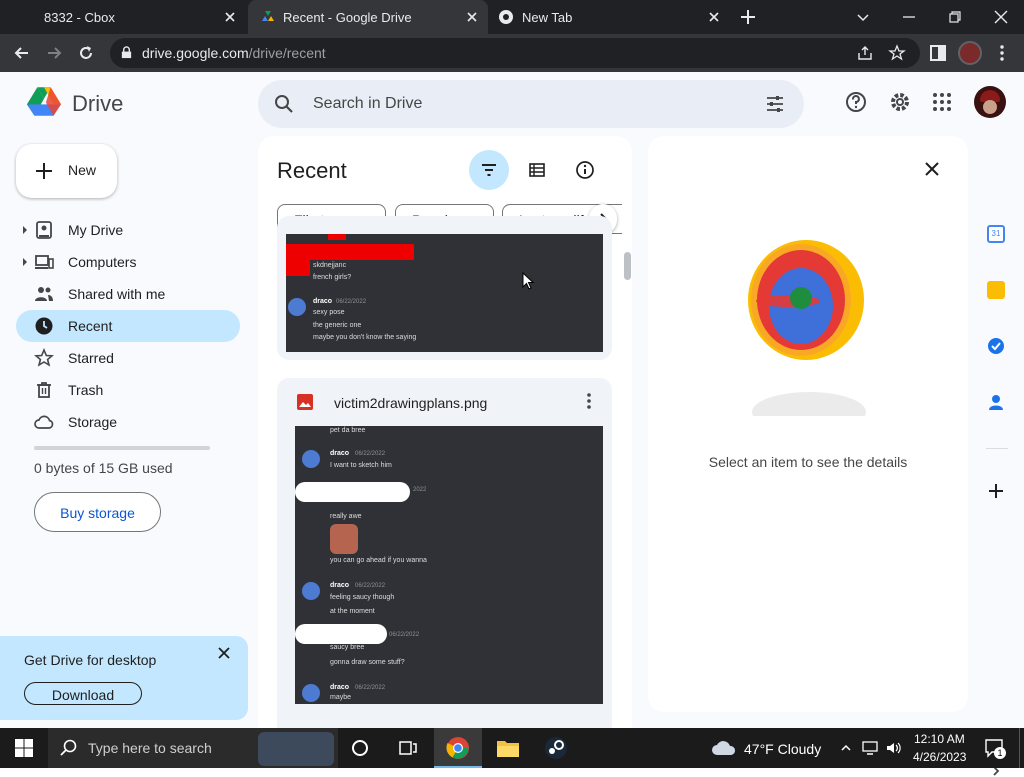 The height and width of the screenshot is (777, 1024). I want to click on restore-icon, so click(955, 17).